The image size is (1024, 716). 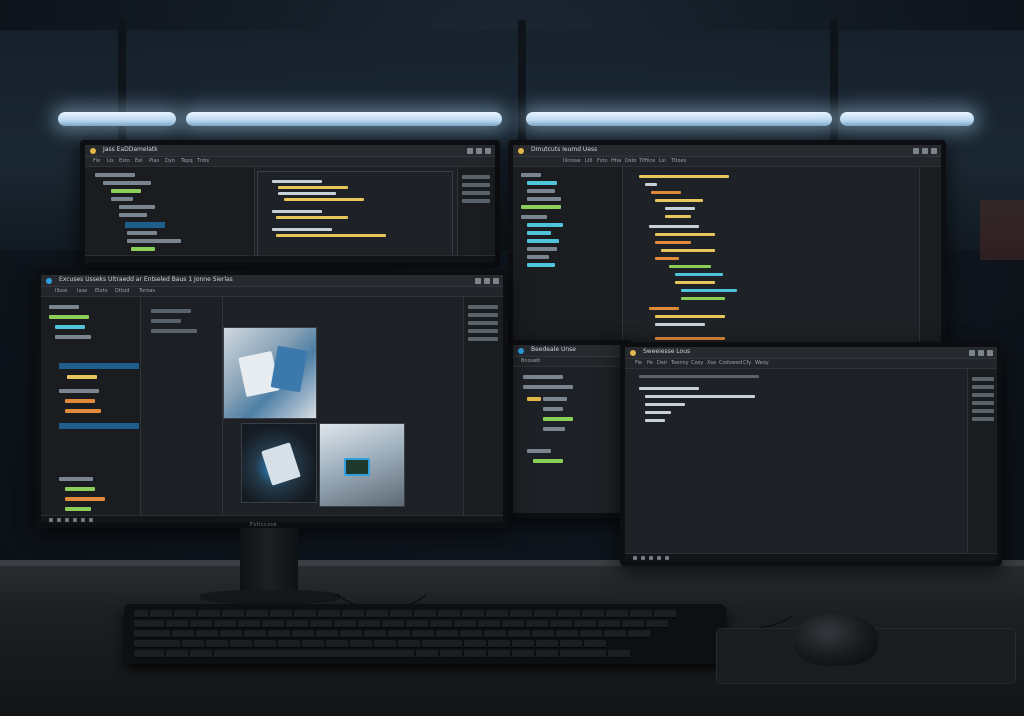 I want to click on asset-list-panel, so click(x=183, y=406).